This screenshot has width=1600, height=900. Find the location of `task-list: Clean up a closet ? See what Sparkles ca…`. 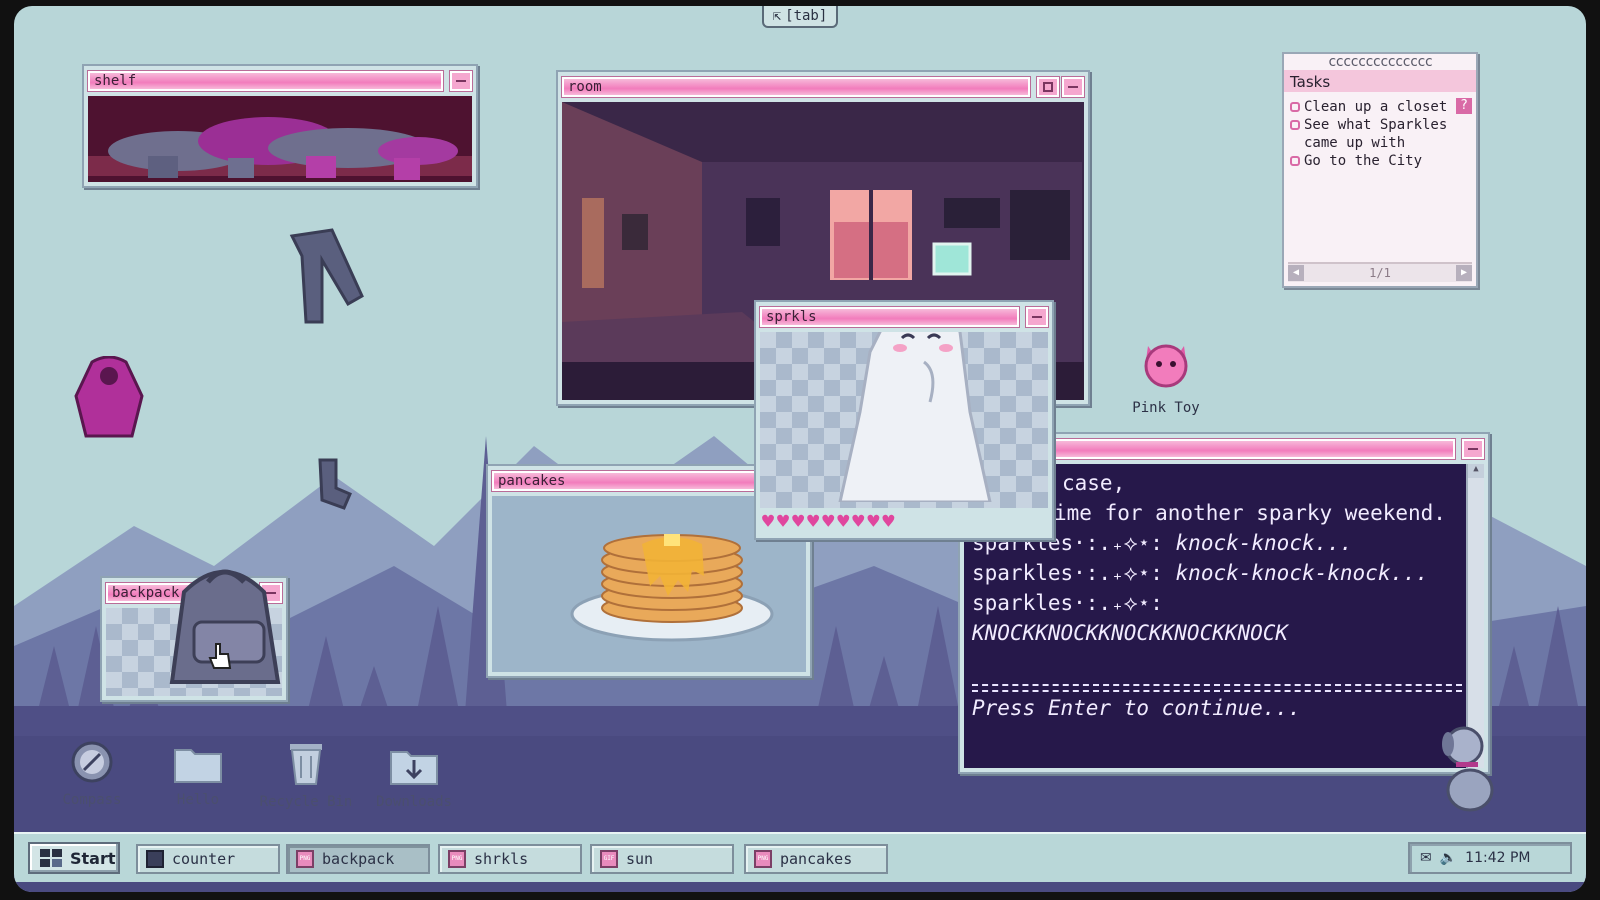

task-list: Clean up a closet ? See what Sparkles ca… is located at coordinates (1380, 134).